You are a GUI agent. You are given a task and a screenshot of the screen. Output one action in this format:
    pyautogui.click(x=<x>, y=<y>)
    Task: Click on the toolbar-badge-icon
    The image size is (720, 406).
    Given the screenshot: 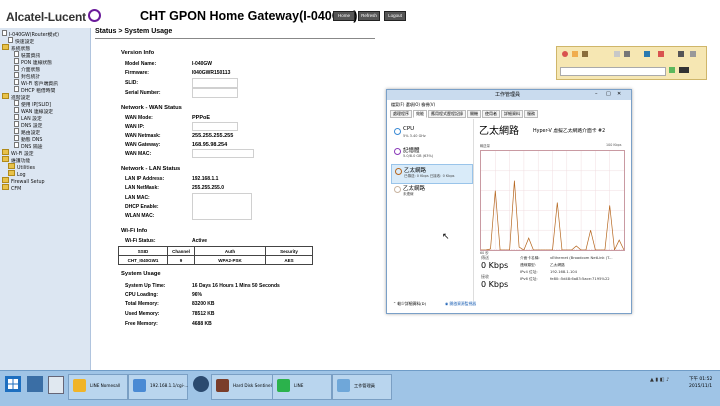 What is the action you would take?
    pyautogui.click(x=684, y=70)
    